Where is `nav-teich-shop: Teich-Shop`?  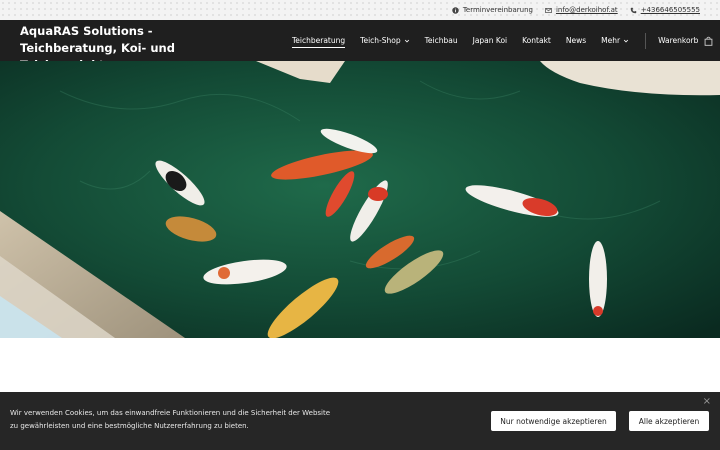 nav-teich-shop: Teich-Shop is located at coordinates (384, 40).